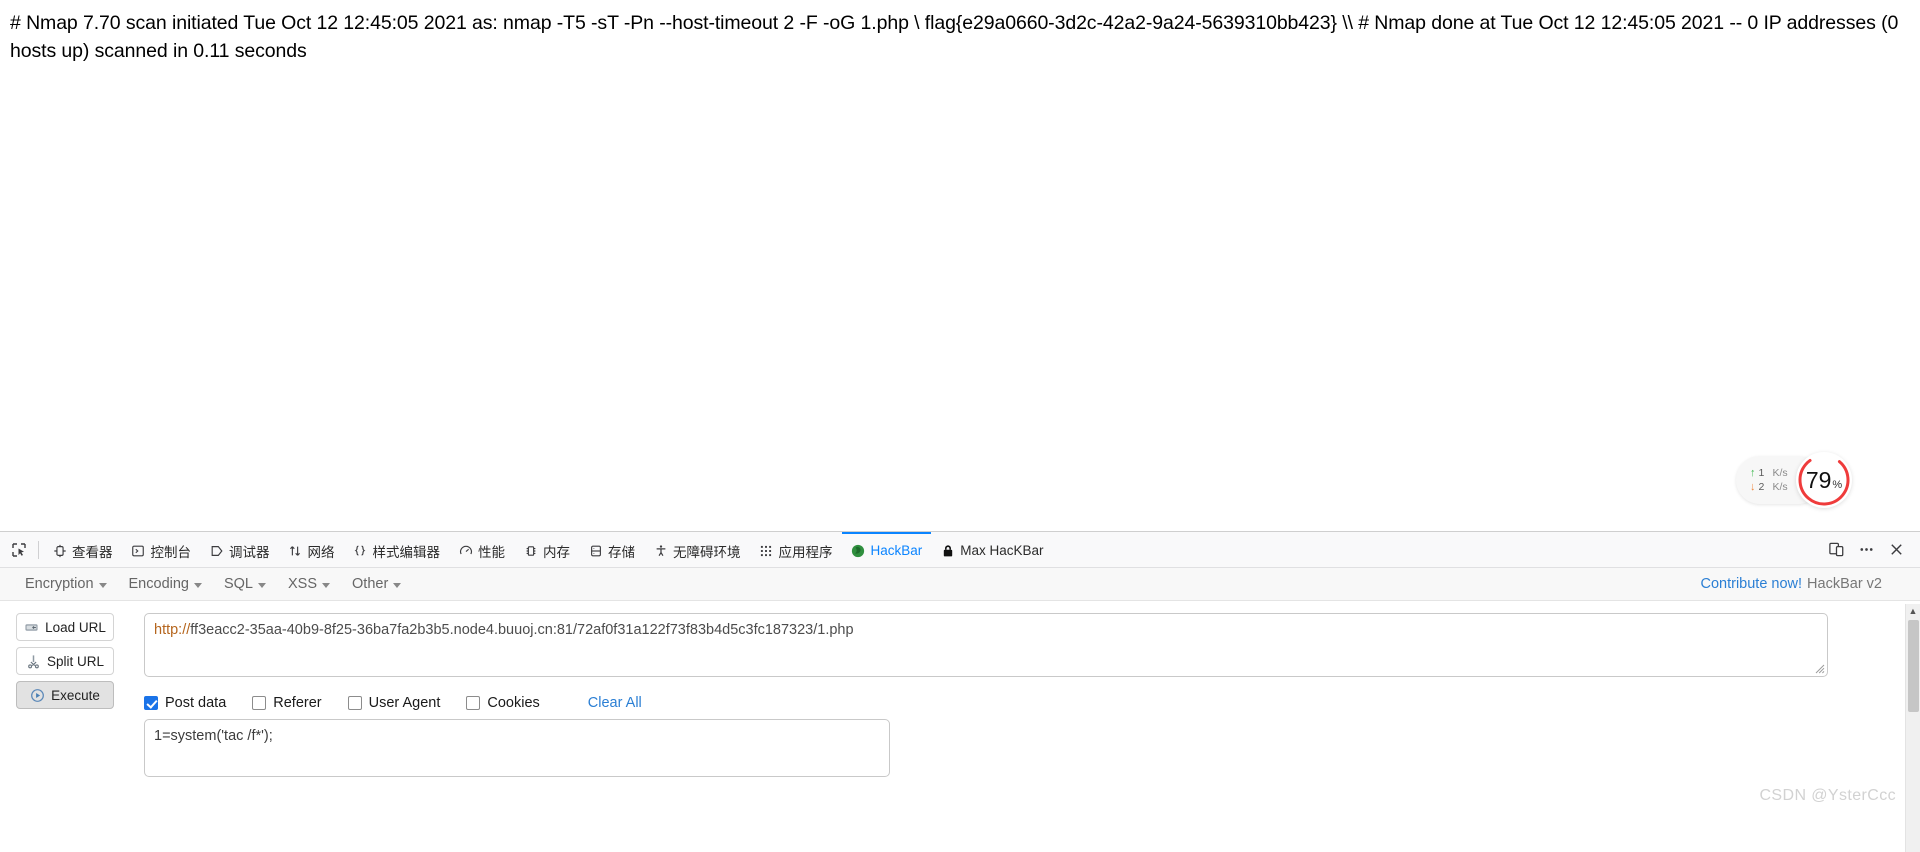 This screenshot has height=852, width=1920. What do you see at coordinates (59, 550) in the screenshot?
I see `inspector-icon` at bounding box center [59, 550].